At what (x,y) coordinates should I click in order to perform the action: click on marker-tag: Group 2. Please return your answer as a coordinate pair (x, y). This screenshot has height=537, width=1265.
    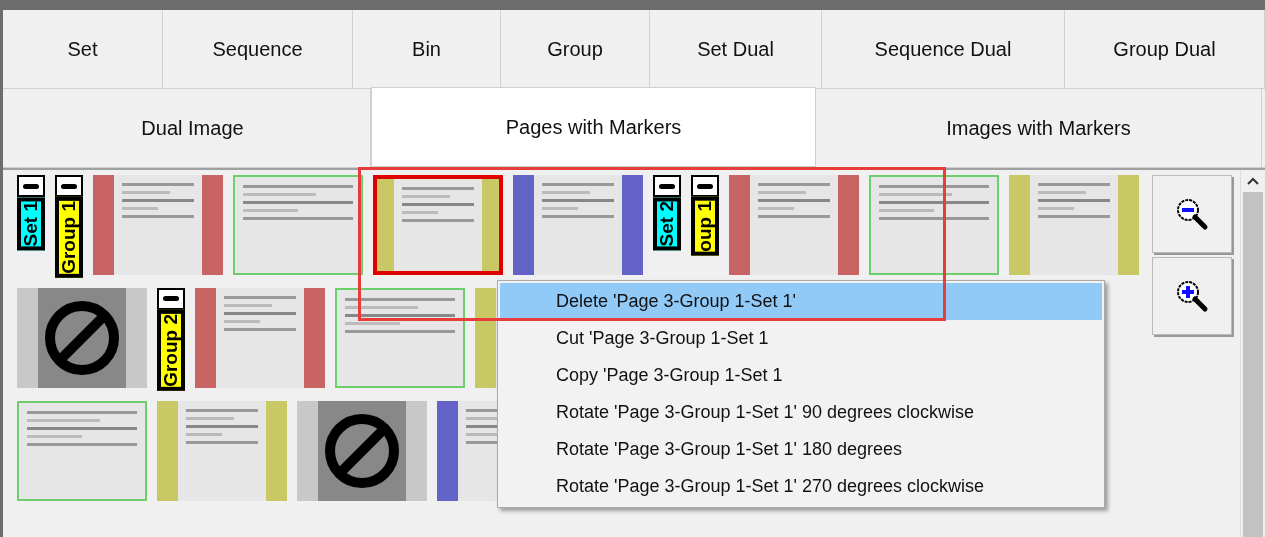
    Looking at the image, I should click on (171, 350).